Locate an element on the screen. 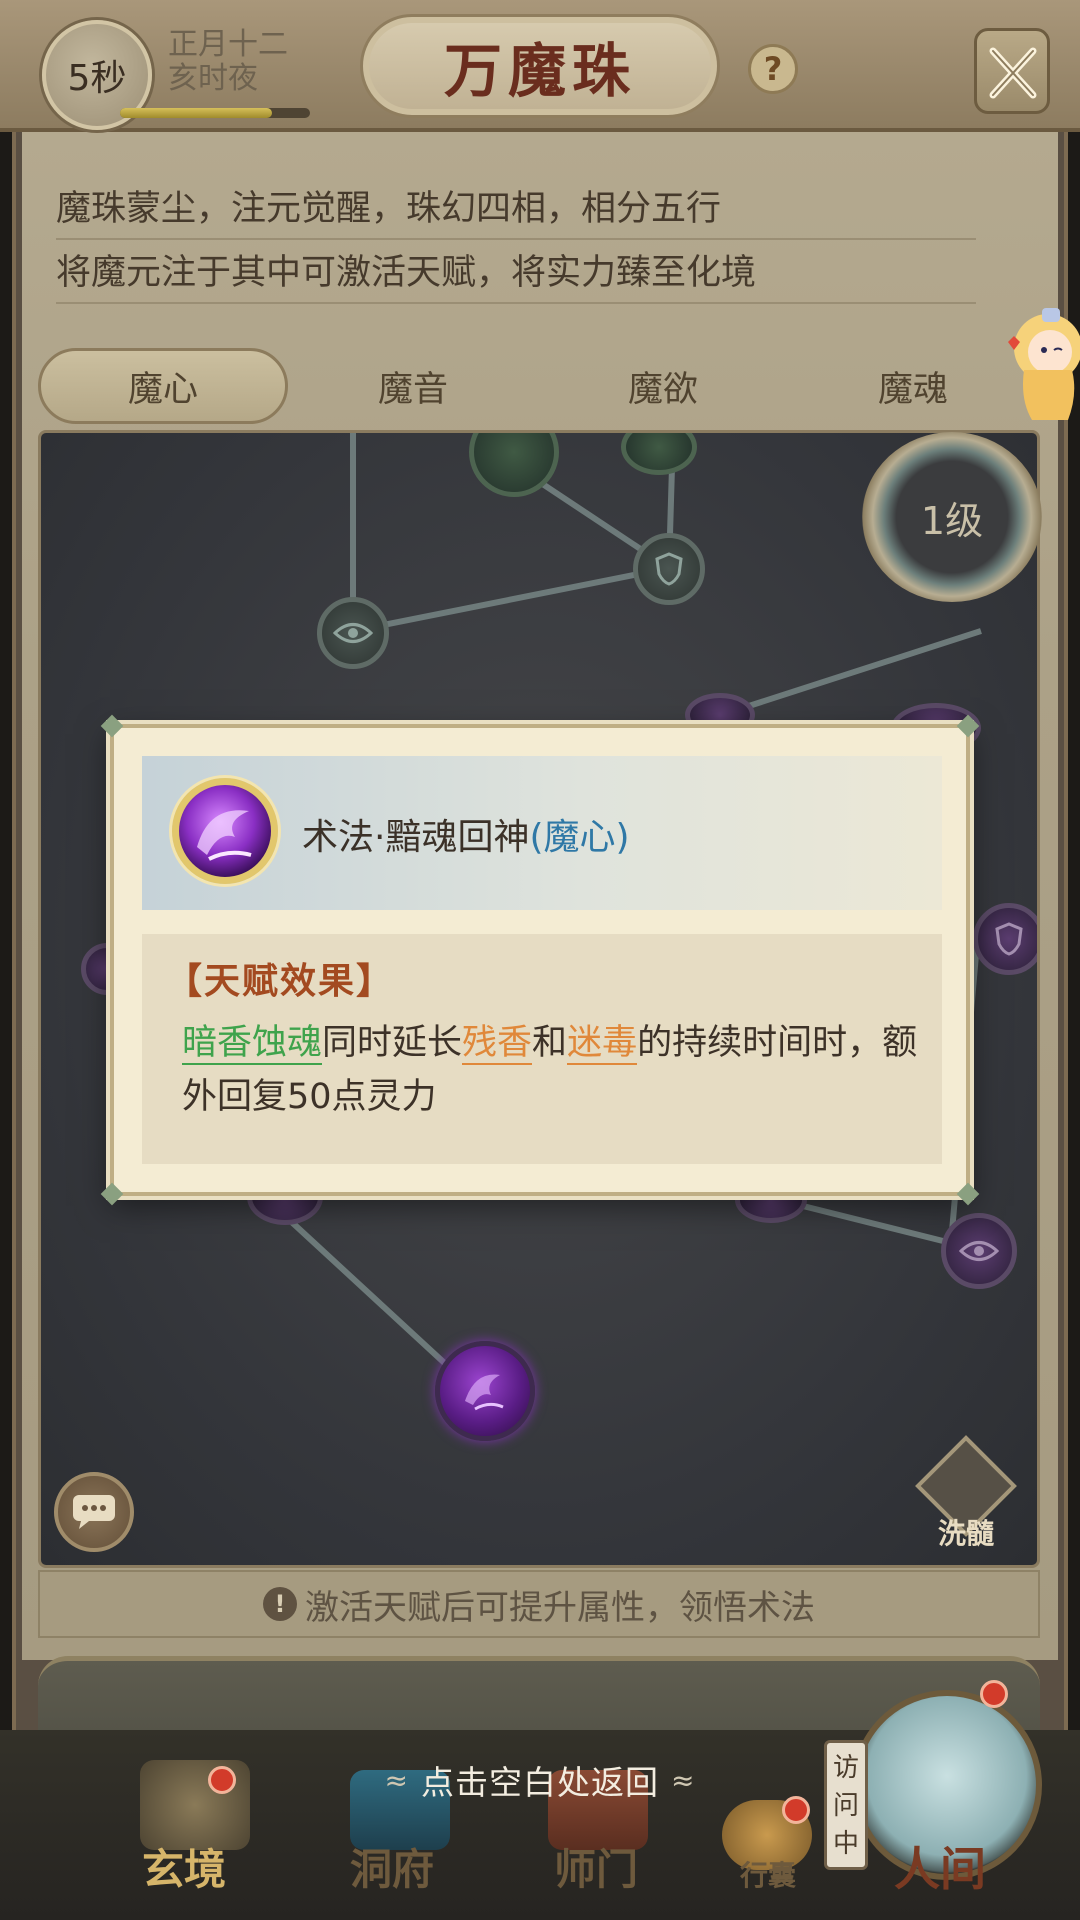 This screenshot has height=1920, width=1080. dock-dongfu: 洞府 is located at coordinates (392, 1866).